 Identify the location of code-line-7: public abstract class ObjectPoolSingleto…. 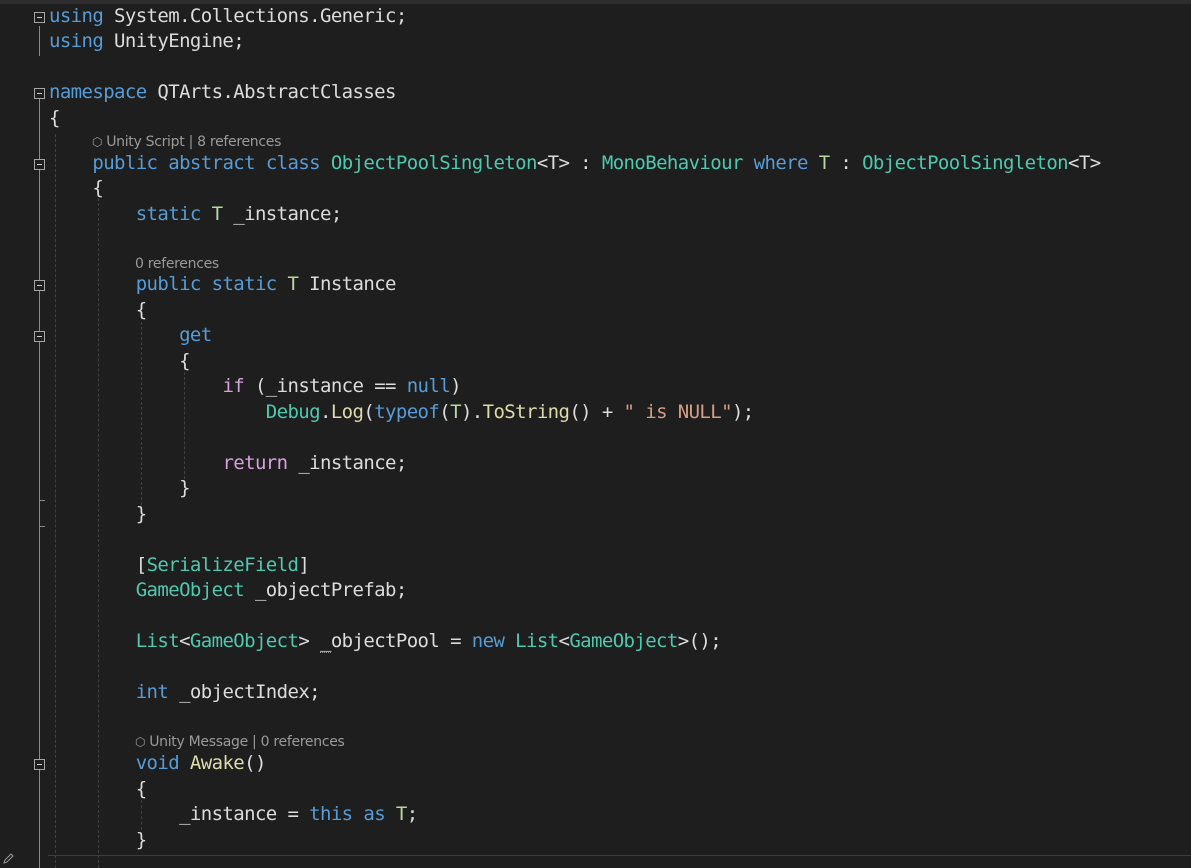
(575, 163).